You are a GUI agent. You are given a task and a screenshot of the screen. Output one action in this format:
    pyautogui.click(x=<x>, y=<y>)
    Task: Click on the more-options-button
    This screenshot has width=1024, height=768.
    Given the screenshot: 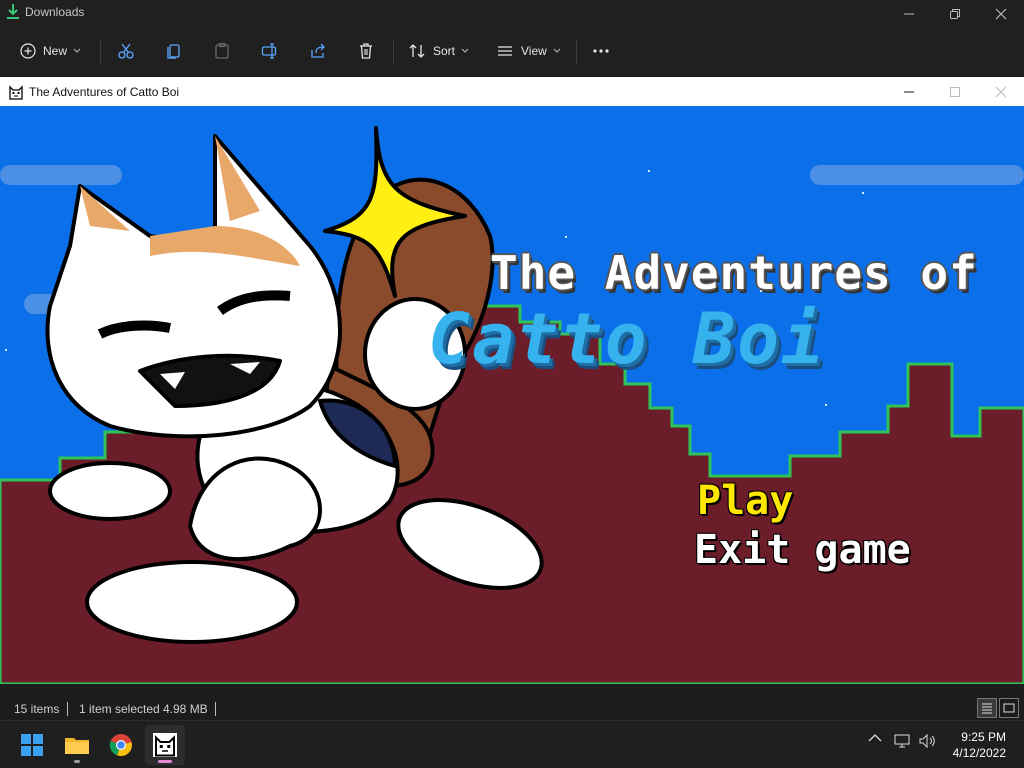 What is the action you would take?
    pyautogui.click(x=601, y=51)
    